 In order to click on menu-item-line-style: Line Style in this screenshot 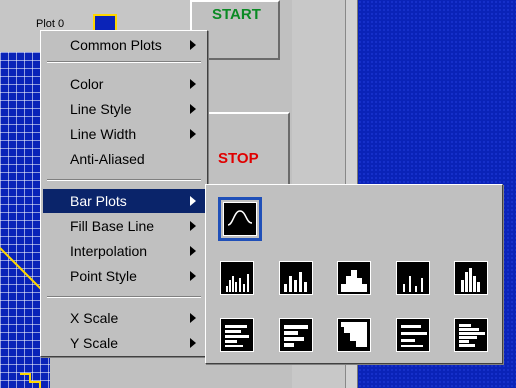, I will do `click(124, 109)`.